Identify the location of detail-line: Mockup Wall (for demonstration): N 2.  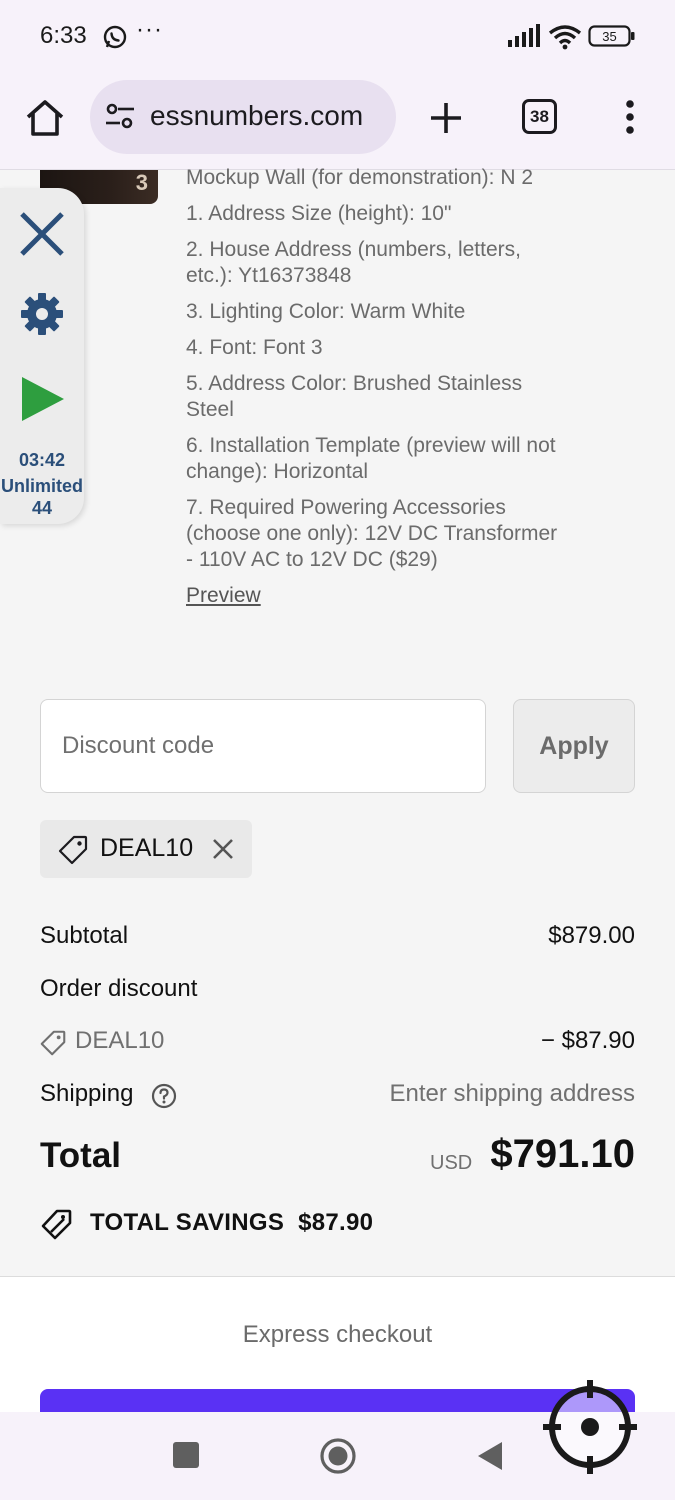
(360, 177).